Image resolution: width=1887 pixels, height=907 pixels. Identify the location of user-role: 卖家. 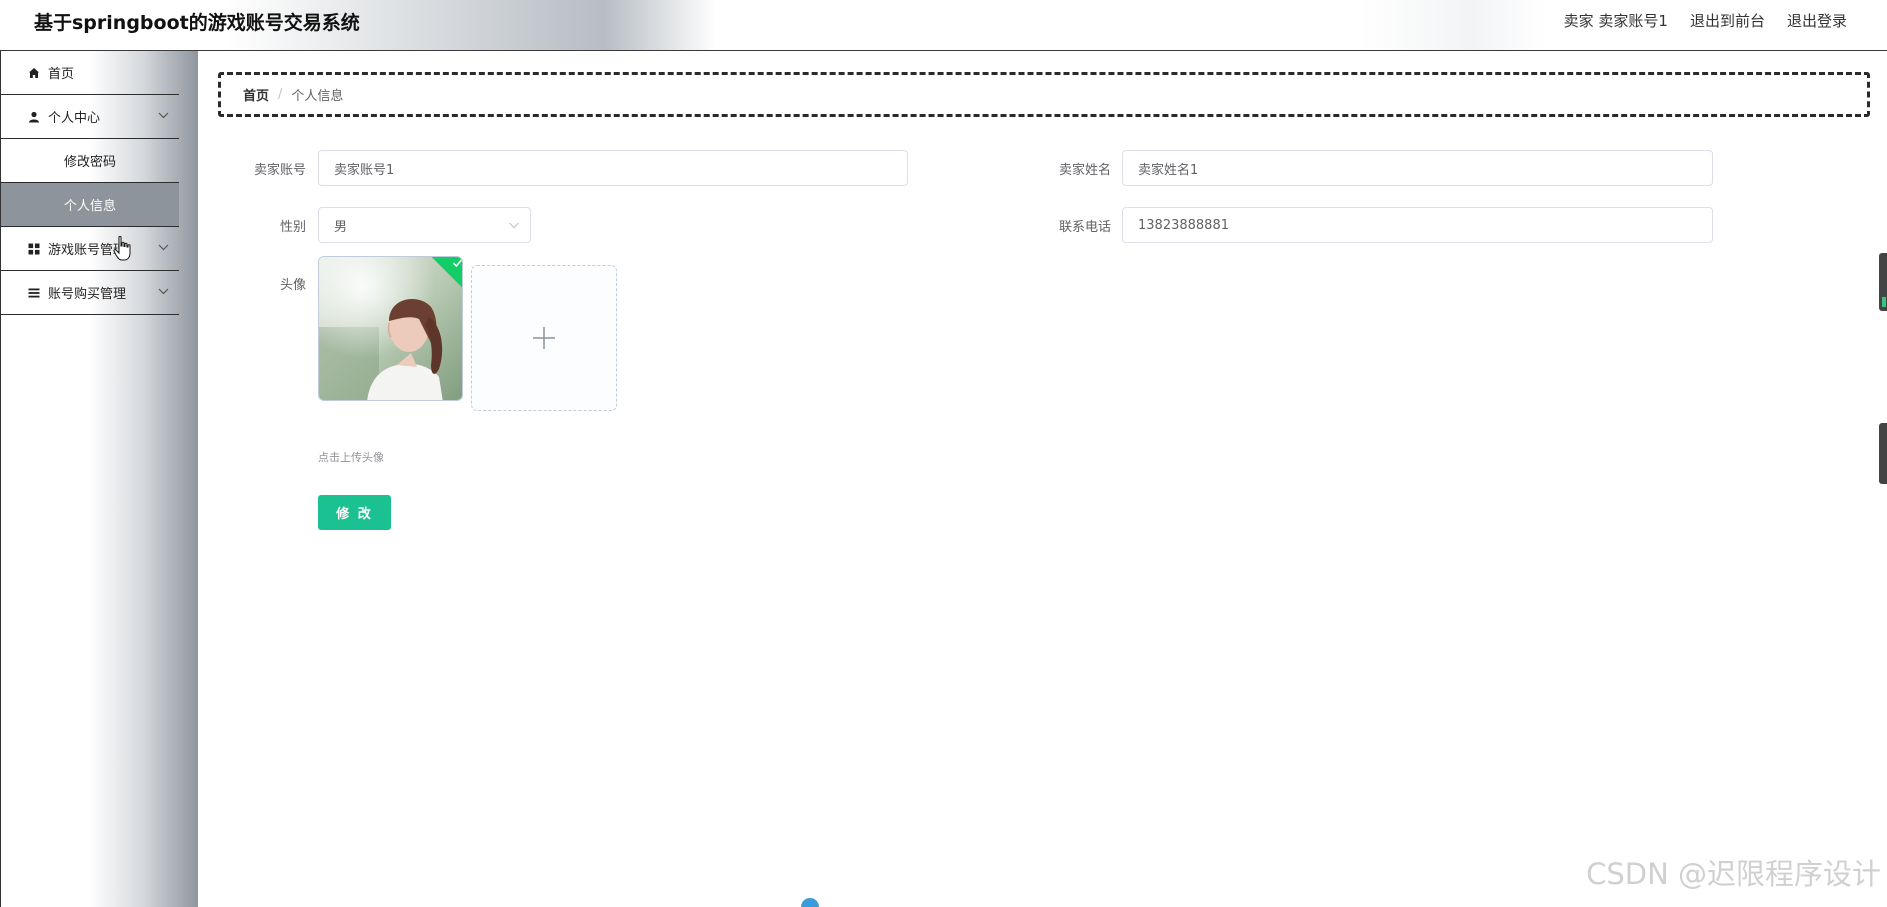
(1578, 21).